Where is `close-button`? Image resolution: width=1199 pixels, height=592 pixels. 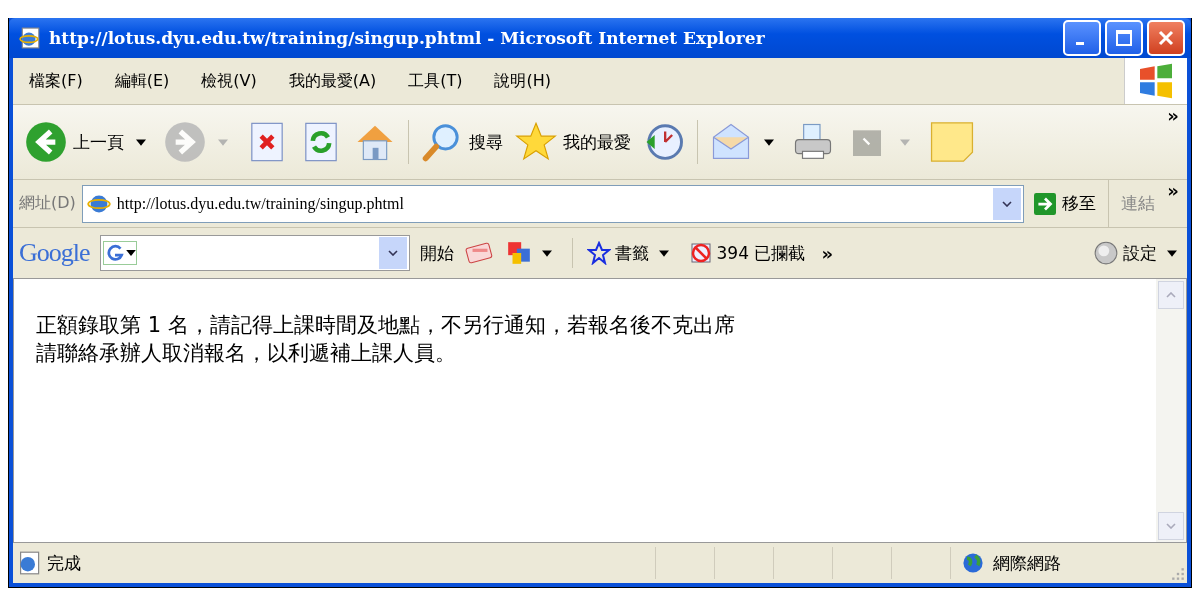 close-button is located at coordinates (1166, 38).